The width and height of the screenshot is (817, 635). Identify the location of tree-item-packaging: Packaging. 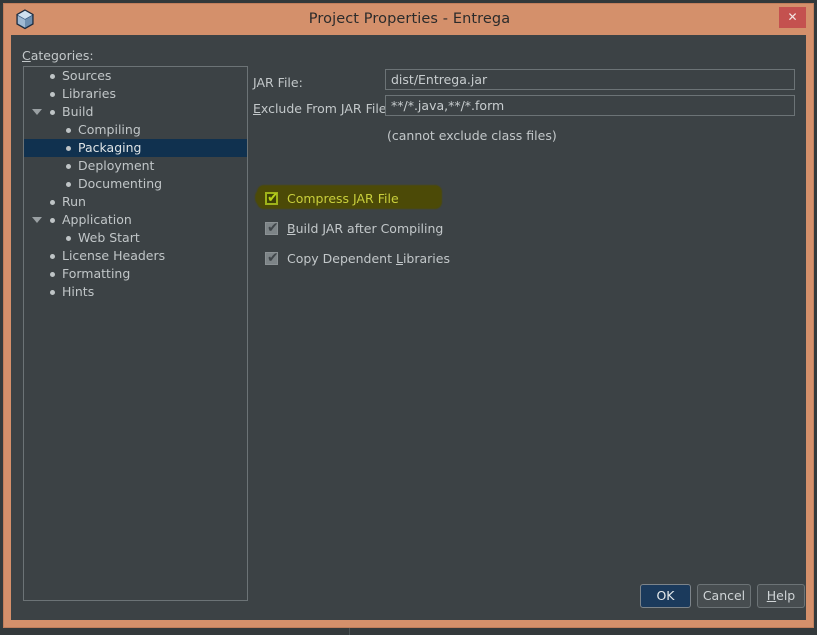
(135, 148).